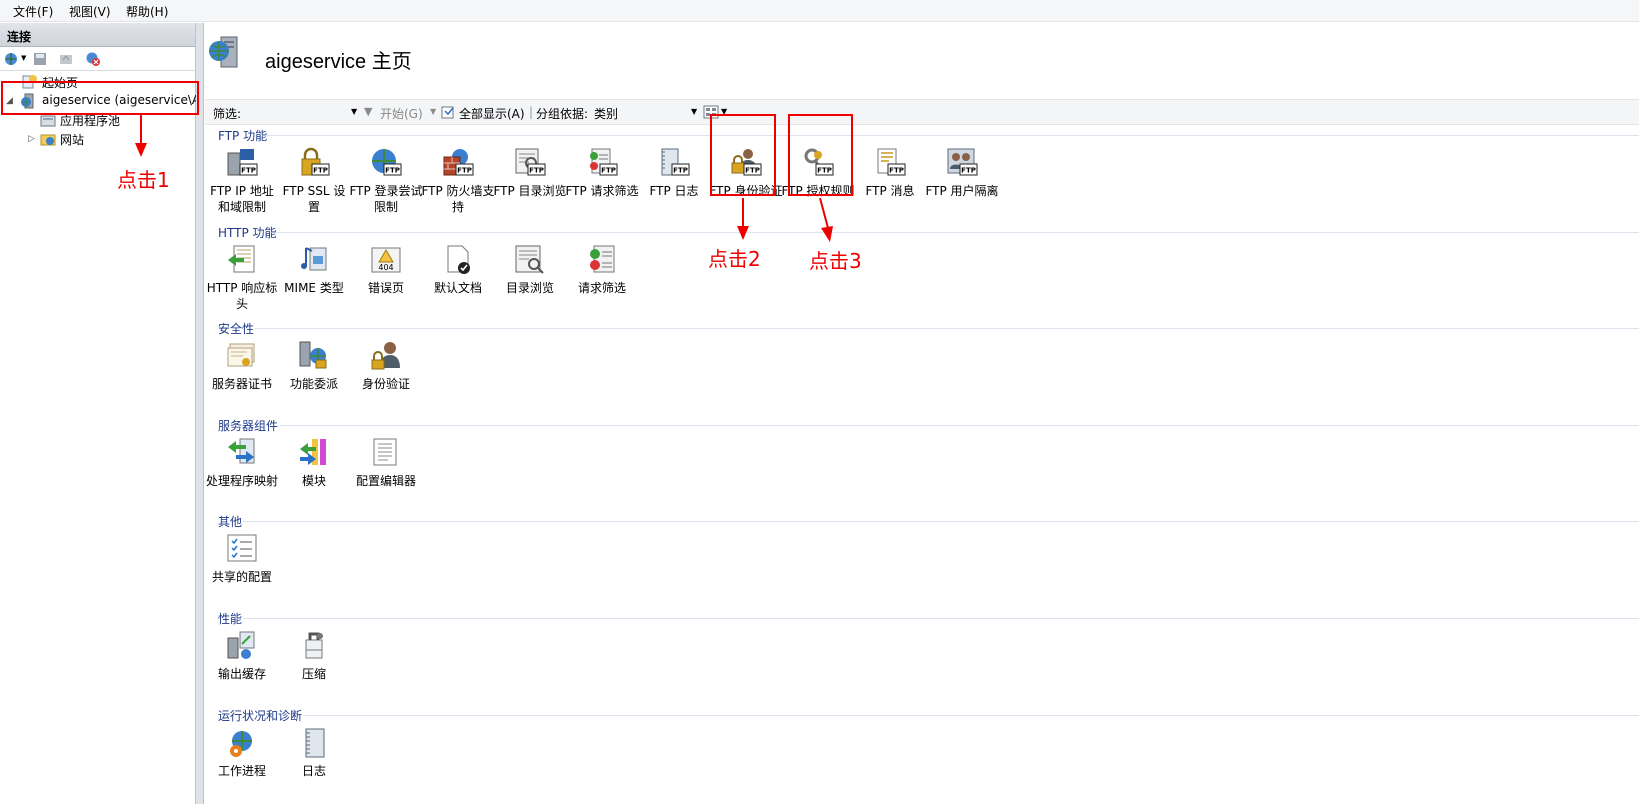  What do you see at coordinates (40, 59) in the screenshot?
I see `save-icon` at bounding box center [40, 59].